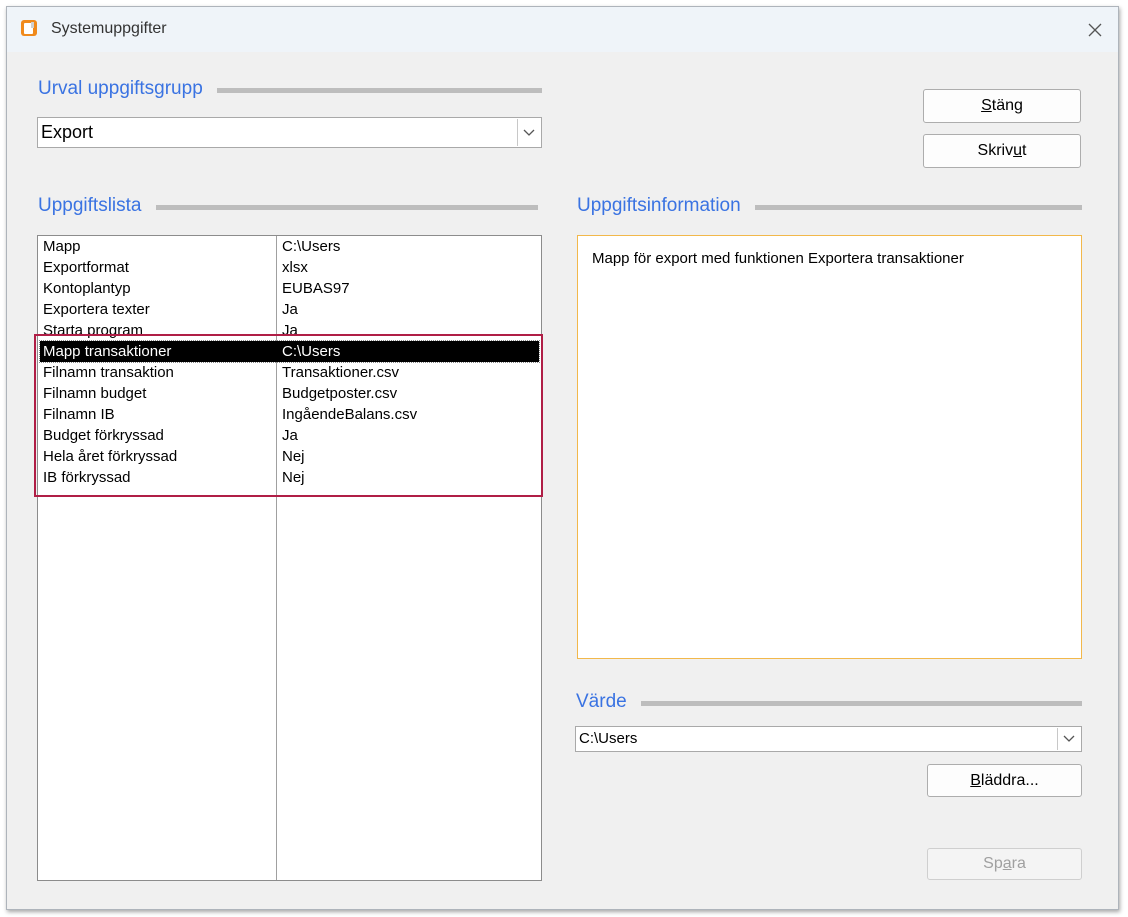 Image resolution: width=1128 pixels, height=917 pixels. Describe the element at coordinates (67, 132) in the screenshot. I see `group-select-value: Export` at that location.